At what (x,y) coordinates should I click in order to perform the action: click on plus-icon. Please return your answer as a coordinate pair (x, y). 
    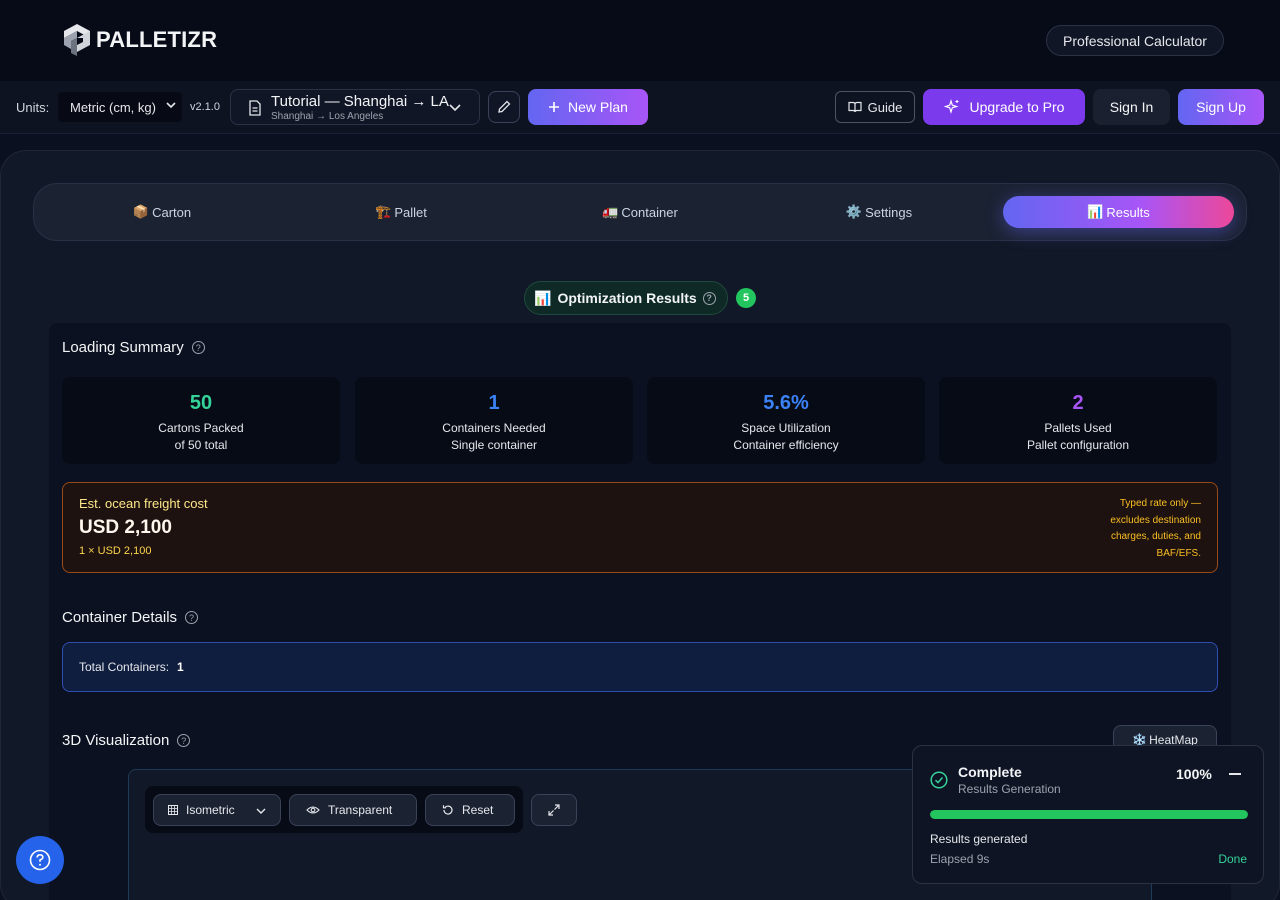
    Looking at the image, I should click on (554, 107).